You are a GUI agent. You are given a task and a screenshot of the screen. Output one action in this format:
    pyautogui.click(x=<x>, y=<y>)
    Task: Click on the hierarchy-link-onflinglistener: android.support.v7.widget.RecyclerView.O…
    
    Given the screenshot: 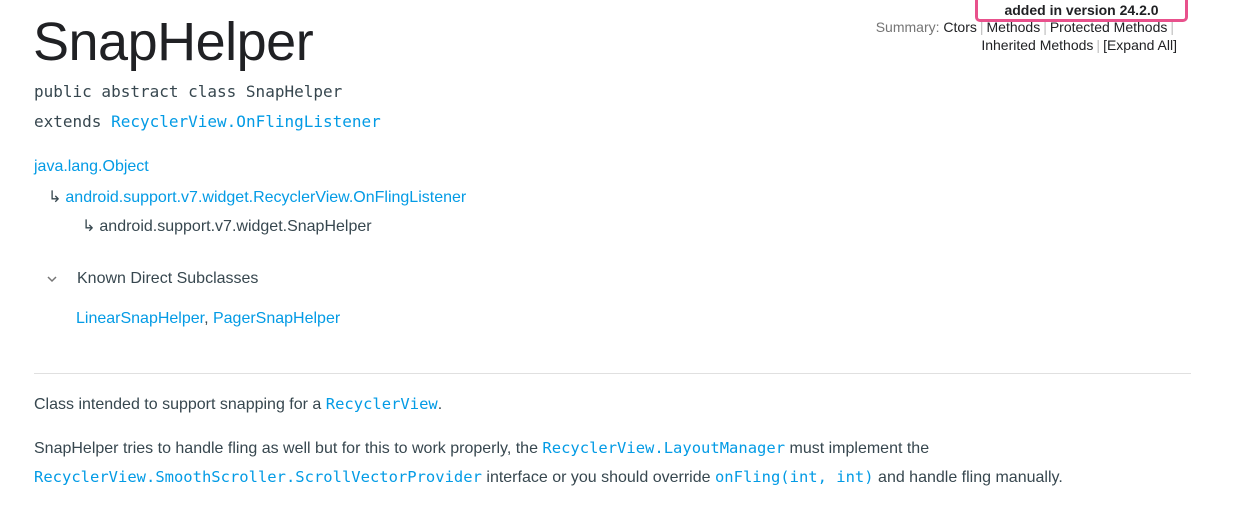 What is the action you would take?
    pyautogui.click(x=265, y=197)
    